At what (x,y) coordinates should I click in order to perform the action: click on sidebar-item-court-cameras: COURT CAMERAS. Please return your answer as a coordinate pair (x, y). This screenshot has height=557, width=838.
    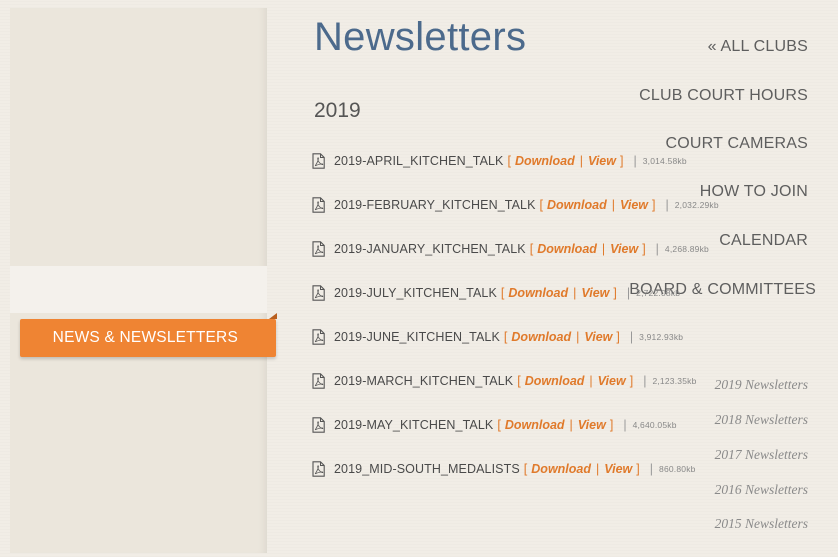
    Looking at the image, I should click on (737, 144).